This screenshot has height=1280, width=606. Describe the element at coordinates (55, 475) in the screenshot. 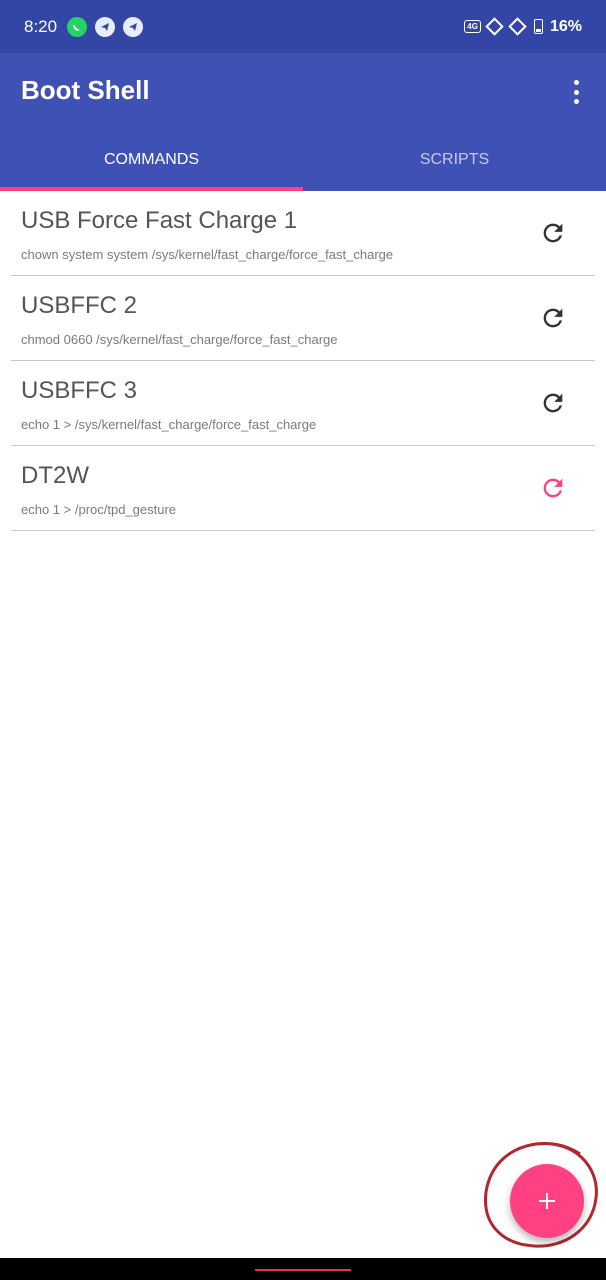

I see `command-name: DT2W` at that location.